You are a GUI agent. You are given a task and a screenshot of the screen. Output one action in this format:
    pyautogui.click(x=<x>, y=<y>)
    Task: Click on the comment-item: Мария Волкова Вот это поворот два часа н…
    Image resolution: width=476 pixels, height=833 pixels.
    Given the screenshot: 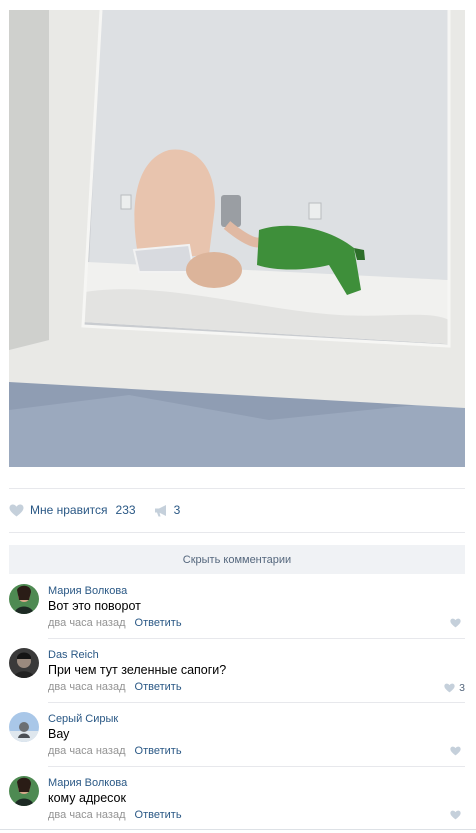 What is the action you would take?
    pyautogui.click(x=237, y=606)
    